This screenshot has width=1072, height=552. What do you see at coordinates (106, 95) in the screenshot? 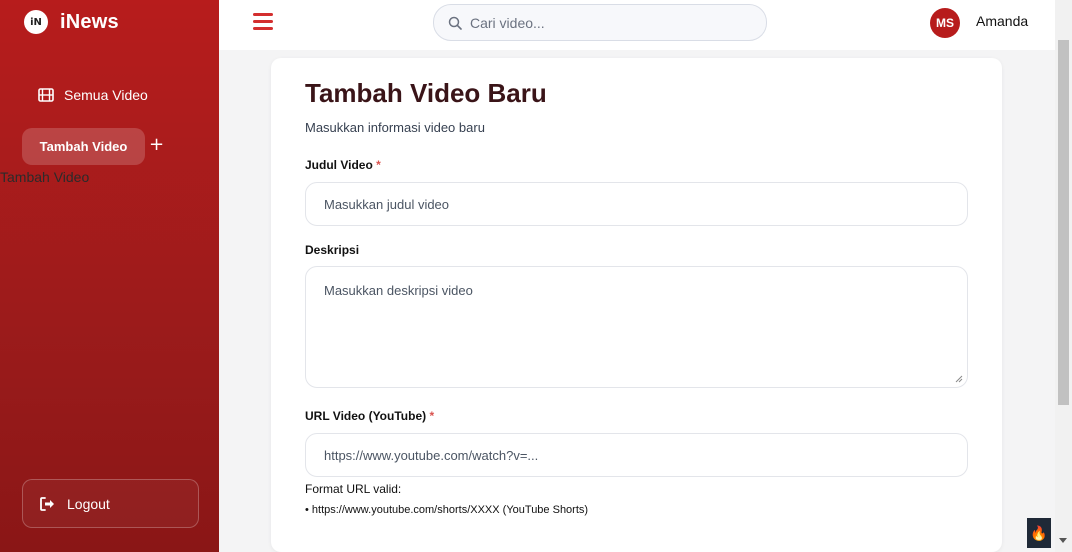
I see `sidebar-item-label: Semua Video` at bounding box center [106, 95].